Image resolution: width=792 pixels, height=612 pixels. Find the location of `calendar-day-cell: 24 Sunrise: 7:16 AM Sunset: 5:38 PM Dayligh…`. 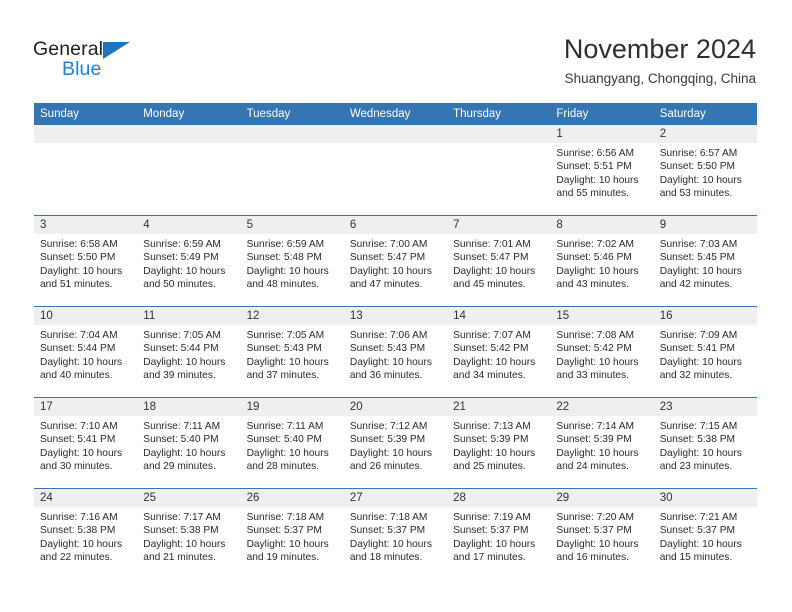

calendar-day-cell: 24 Sunrise: 7:16 AM Sunset: 5:38 PM Dayligh… is located at coordinates (86, 533).